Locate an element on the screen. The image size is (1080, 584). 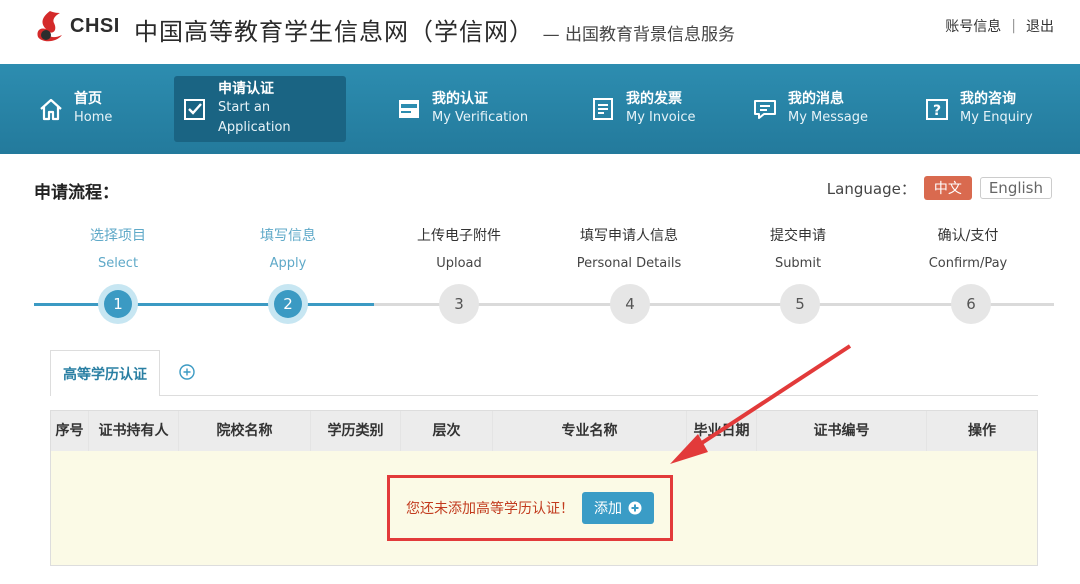
step-5-cn: 提交申请 is located at coordinates (798, 236).